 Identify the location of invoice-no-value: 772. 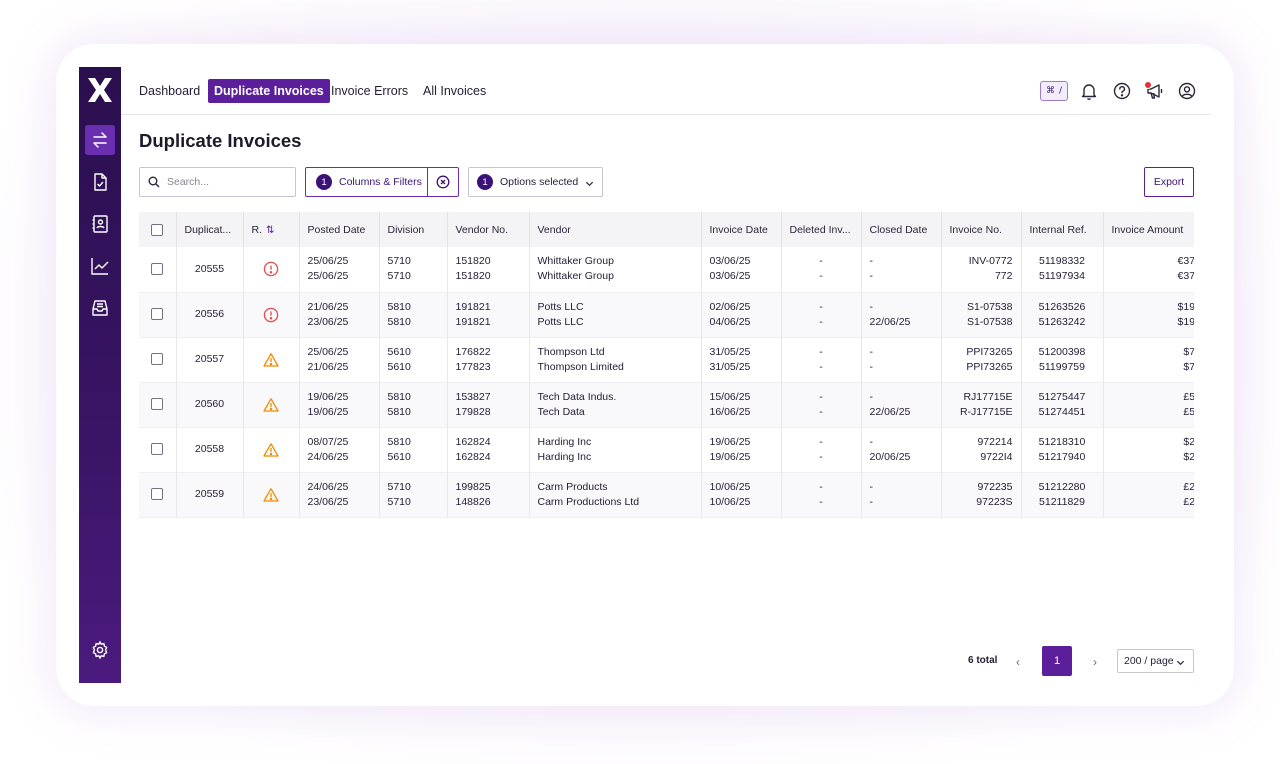
(1003, 276).